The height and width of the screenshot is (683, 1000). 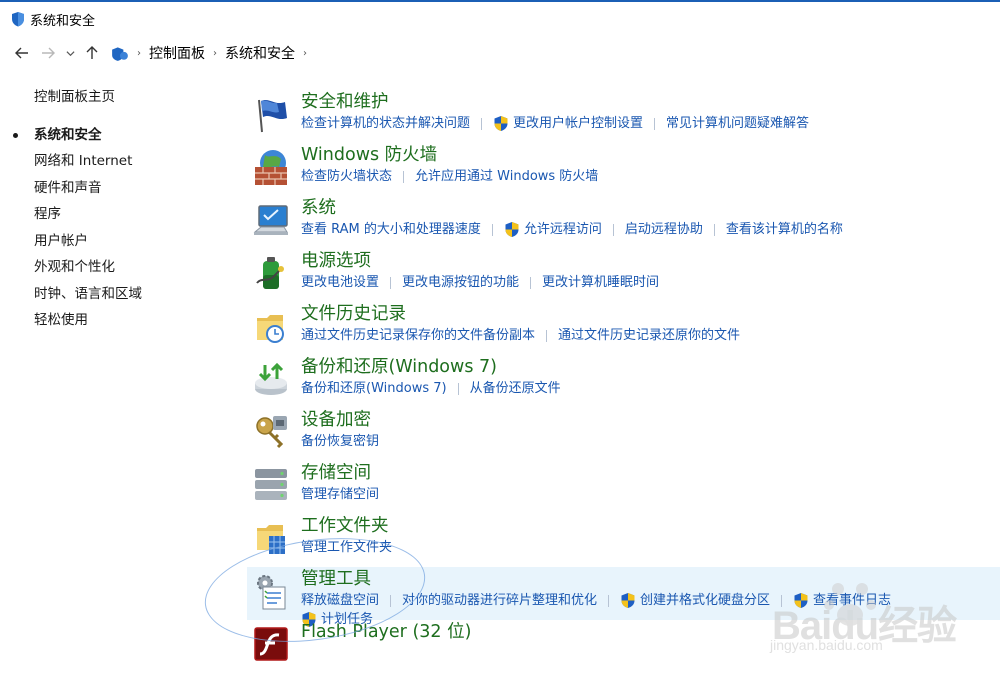 What do you see at coordinates (650, 473) in the screenshot?
I see `category-title: 存储空间` at bounding box center [650, 473].